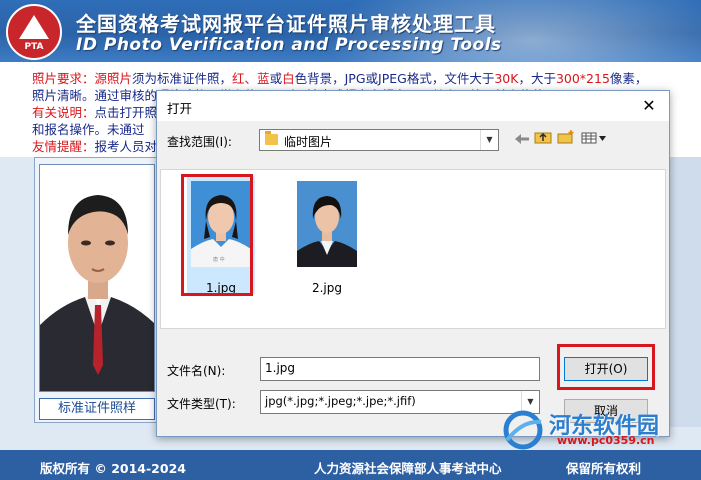 The image size is (701, 480). What do you see at coordinates (340, 401) in the screenshot?
I see `filetype-value: jpg(*.jpg;*.jpeg;*.jpe;*.jfif)` at bounding box center [340, 401].